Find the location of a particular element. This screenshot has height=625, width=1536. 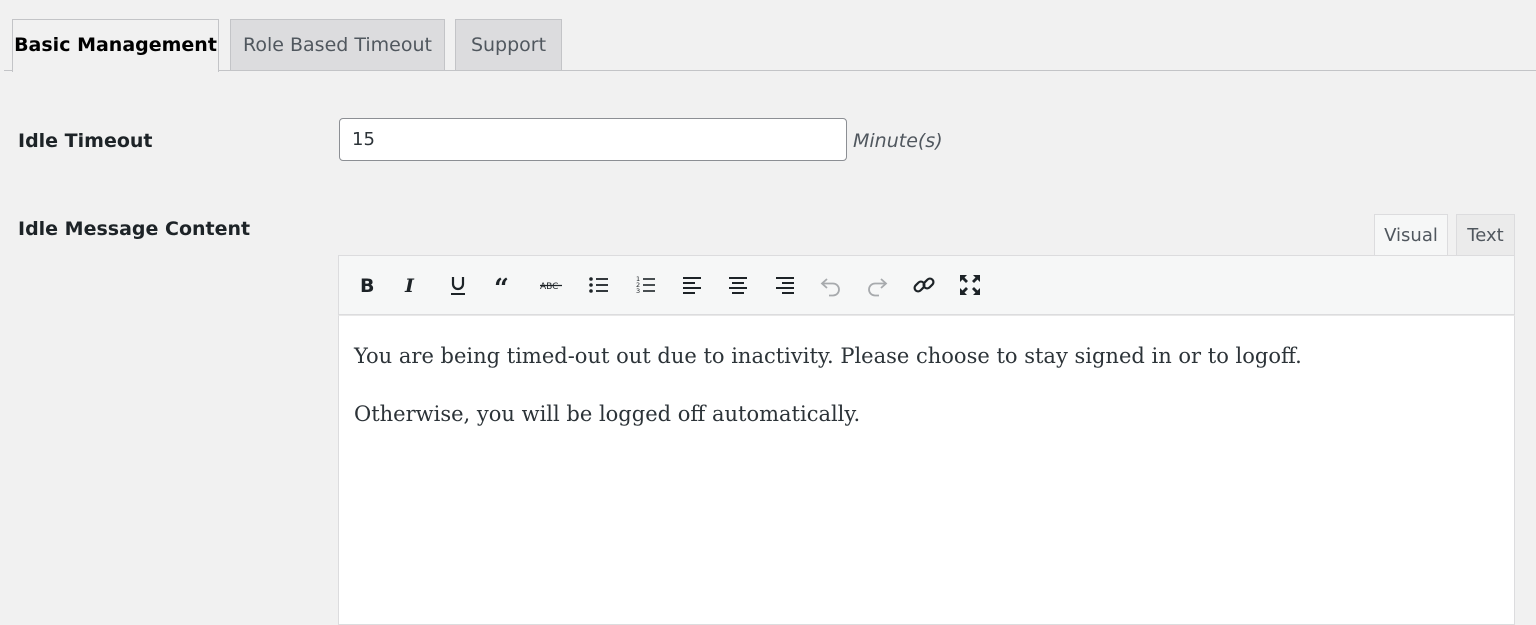

idle-timeout-unit: Minute(s) is located at coordinates (898, 141).